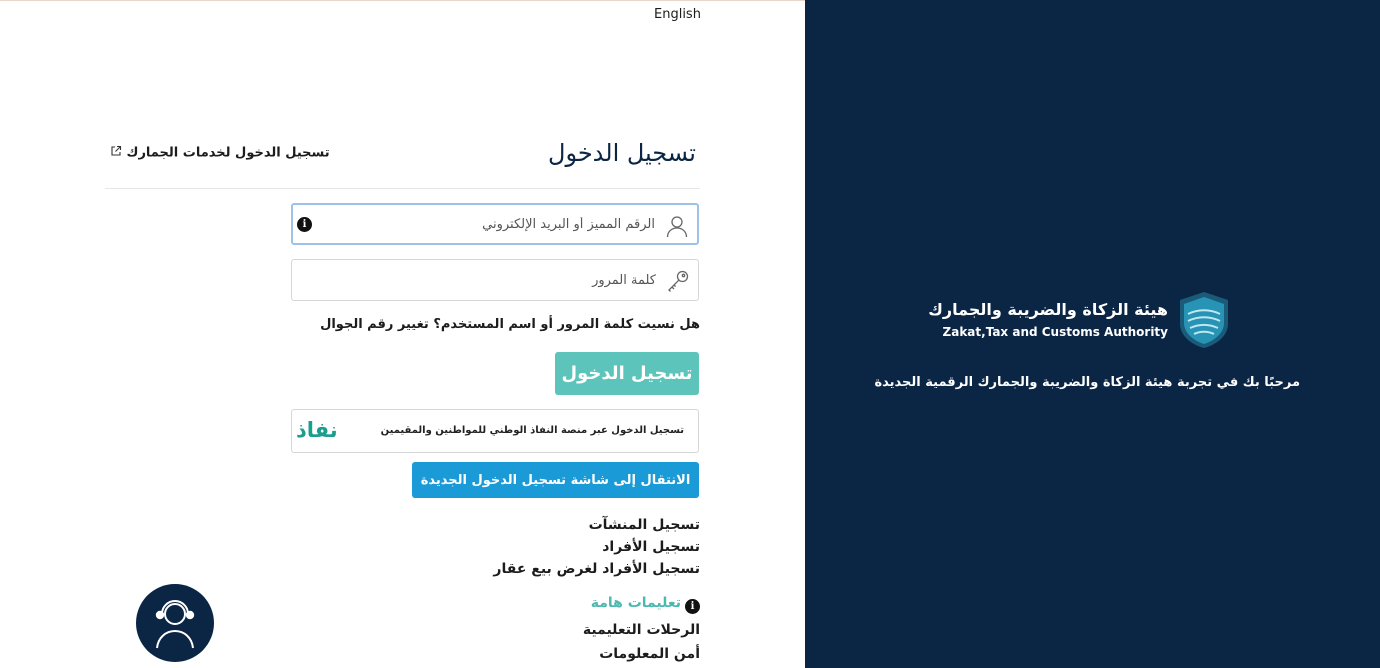  I want to click on educational-journeys-link: الرحلات التعليمية, so click(575, 630).